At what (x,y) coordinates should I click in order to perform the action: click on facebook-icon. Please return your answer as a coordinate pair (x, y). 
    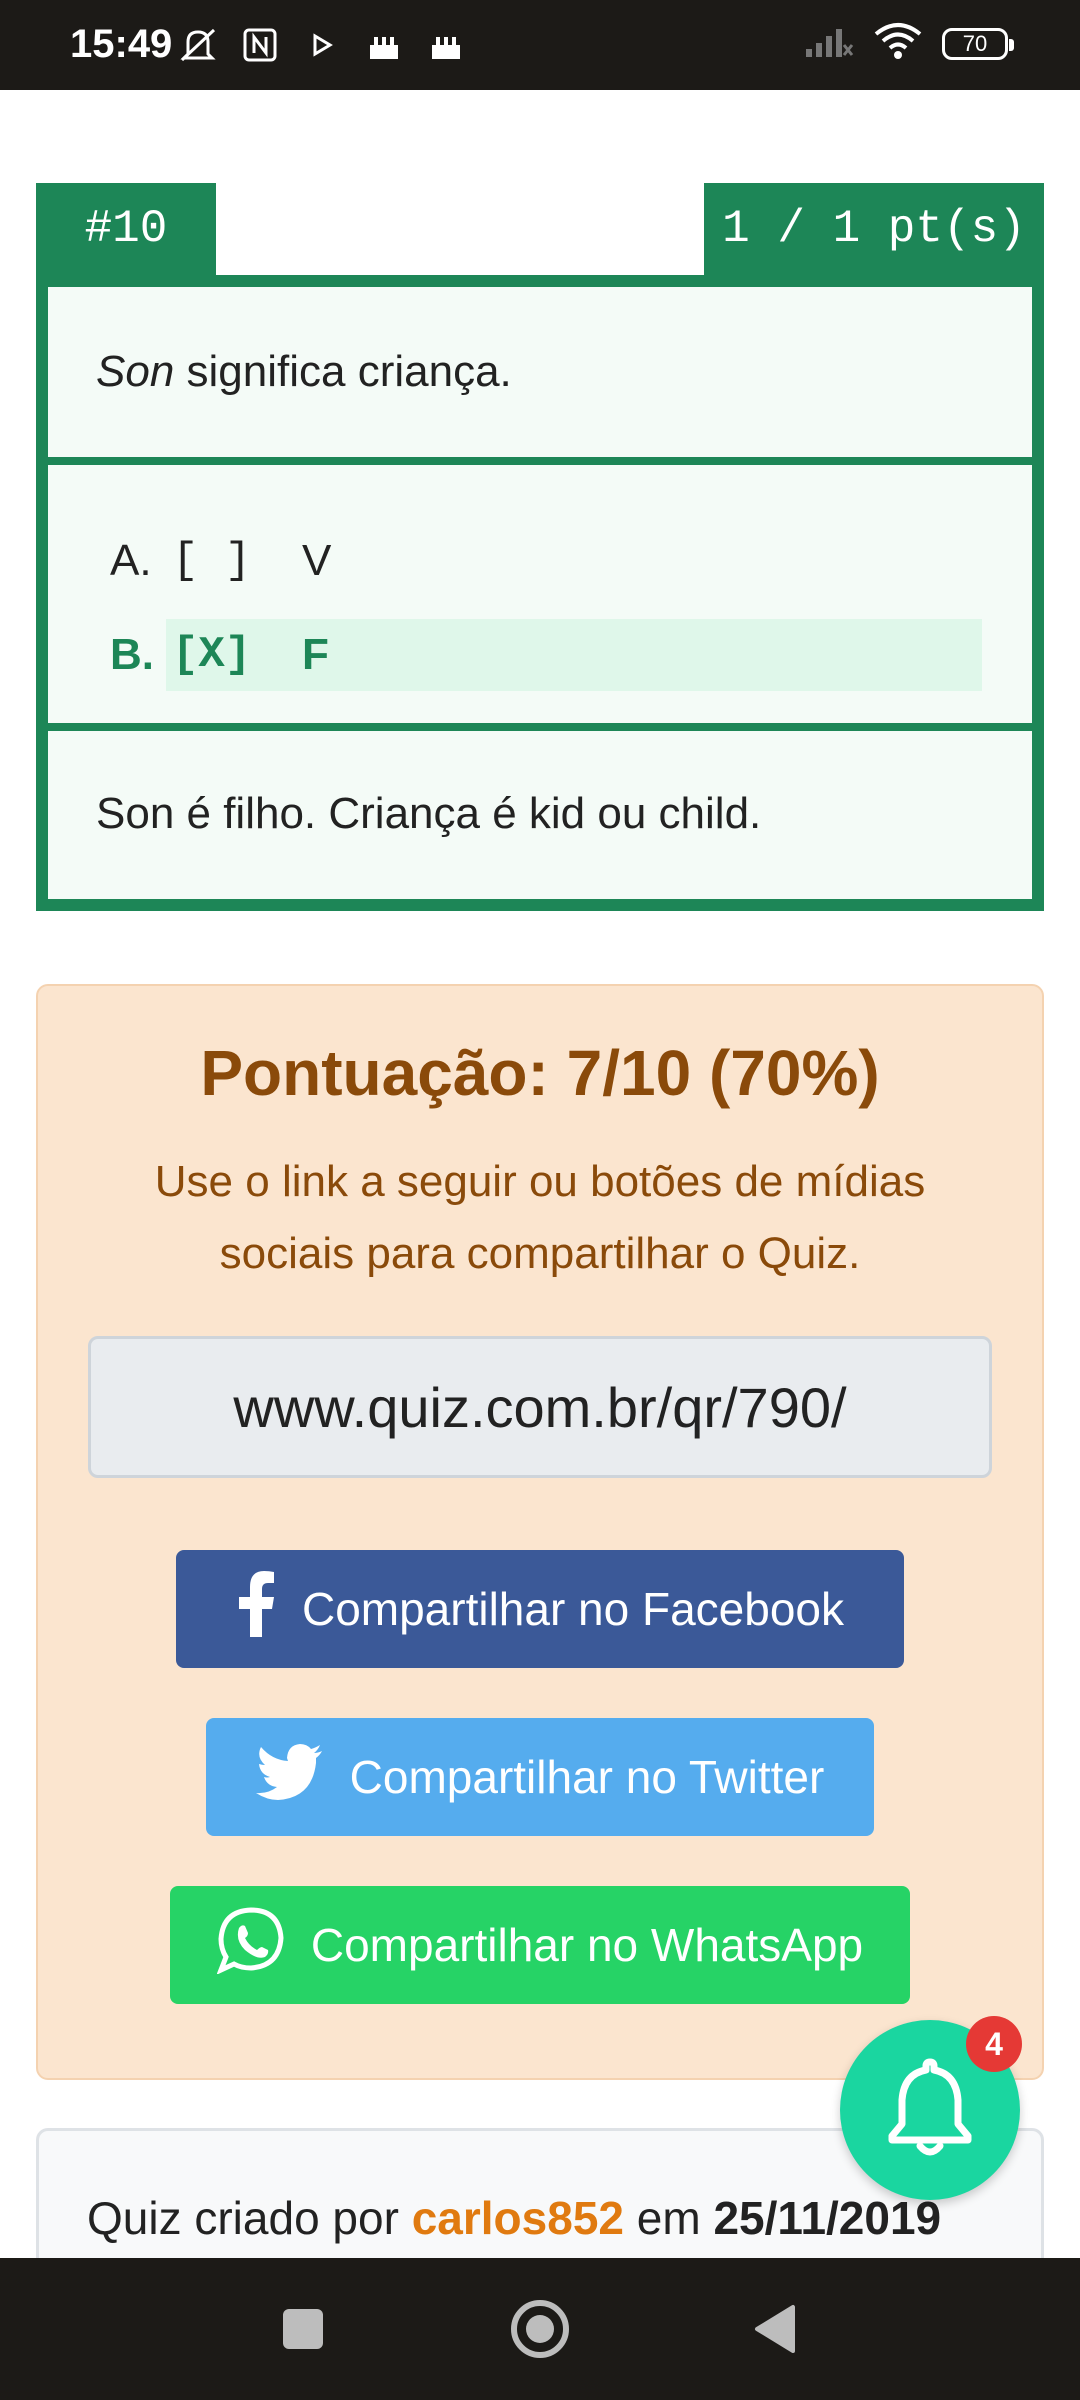
    Looking at the image, I should click on (256, 1609).